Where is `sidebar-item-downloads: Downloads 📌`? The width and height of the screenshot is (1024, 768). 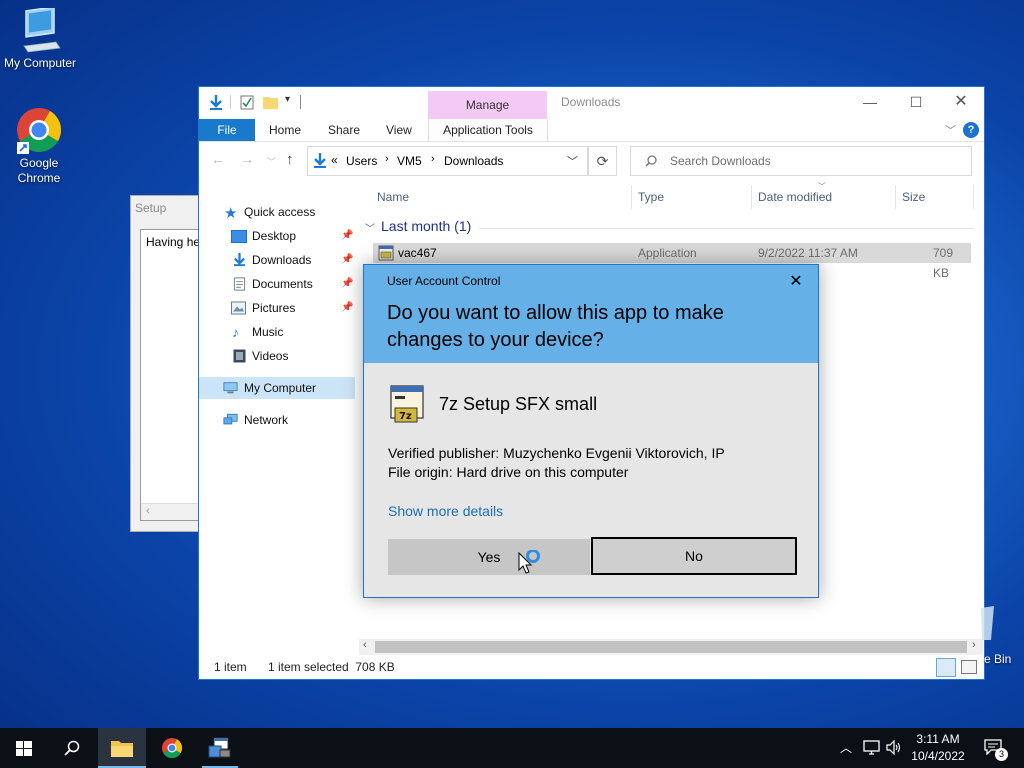 sidebar-item-downloads: Downloads 📌 is located at coordinates (277, 260).